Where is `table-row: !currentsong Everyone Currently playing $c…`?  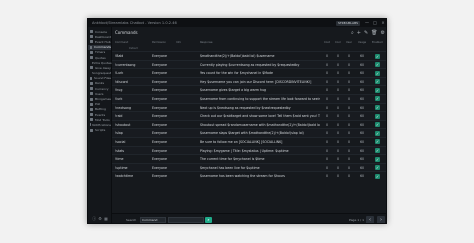 table-row: !currentsong Everyone Currently playing $c… is located at coordinates (249, 64).